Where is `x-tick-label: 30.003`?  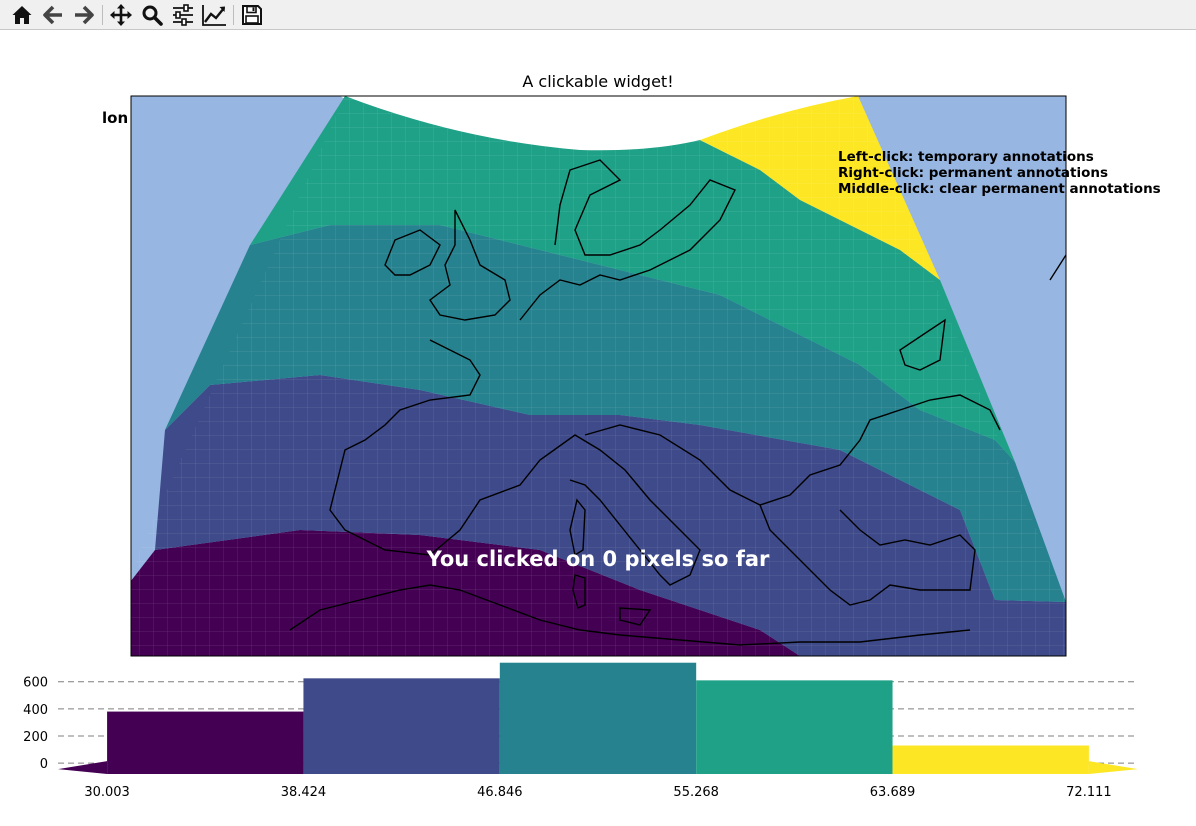
x-tick-label: 30.003 is located at coordinates (107, 792).